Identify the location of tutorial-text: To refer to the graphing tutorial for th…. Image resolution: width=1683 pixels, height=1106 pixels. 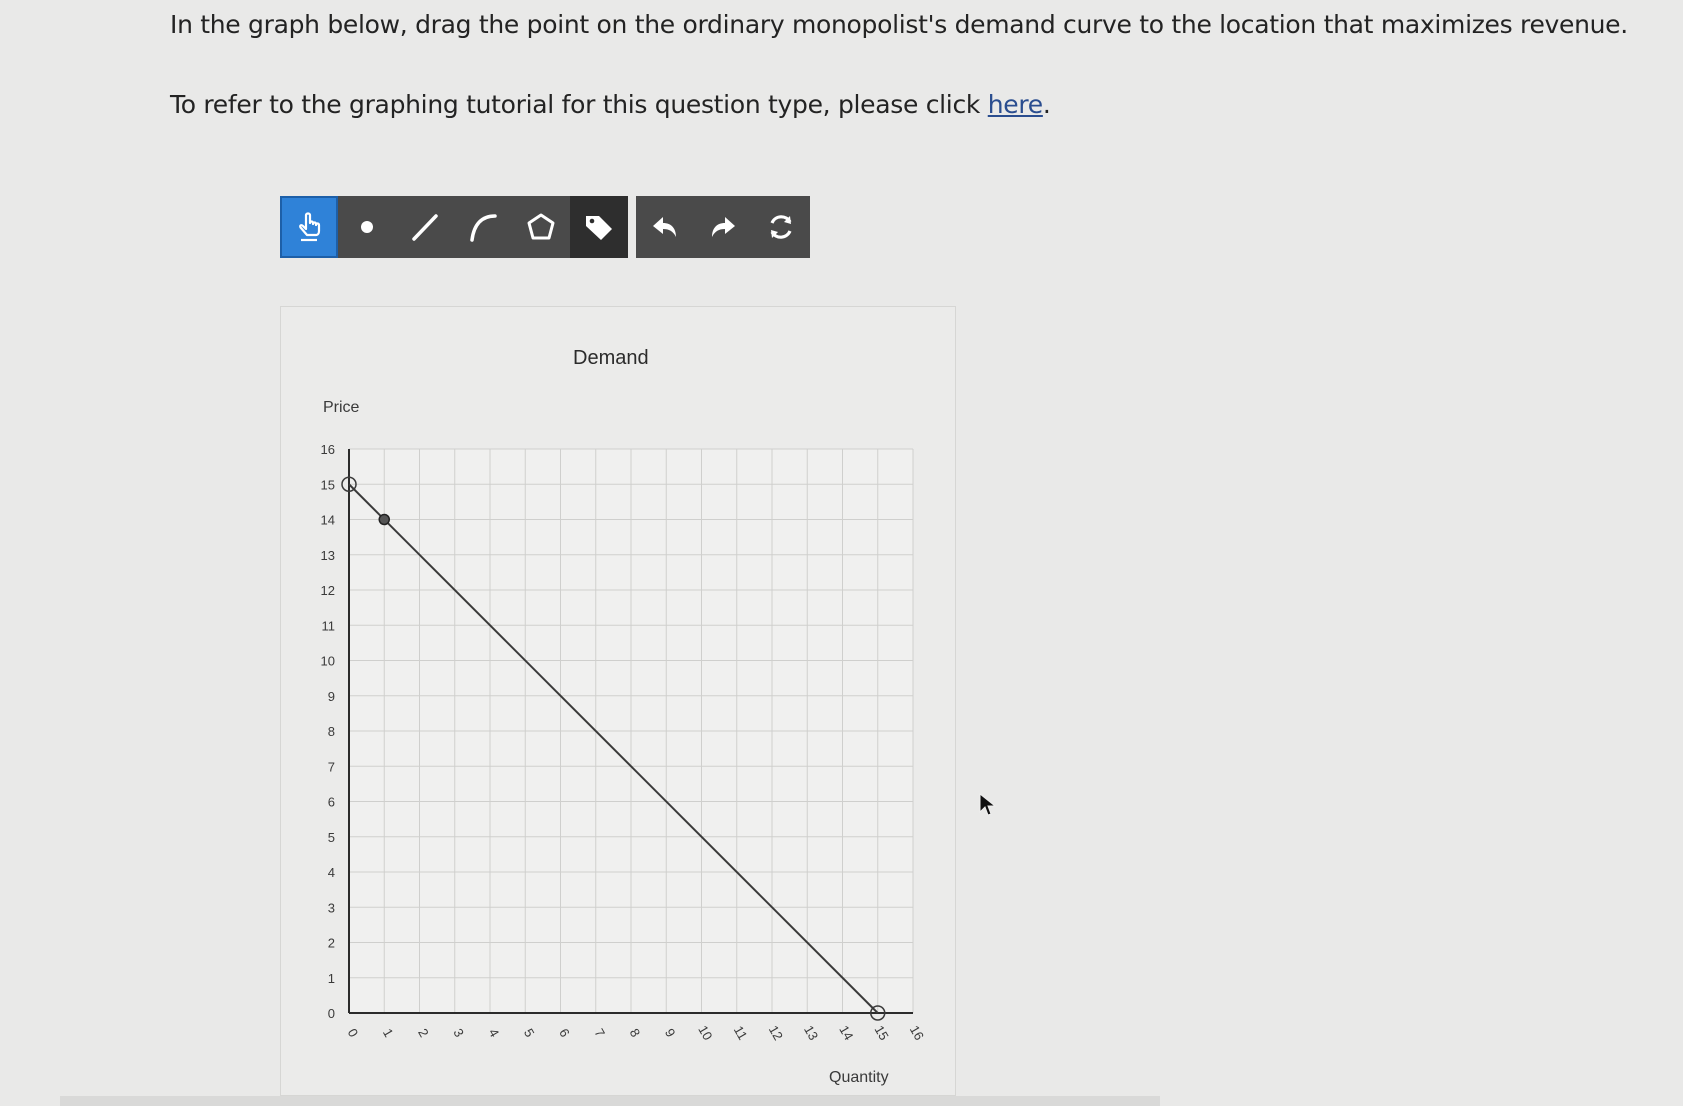
(579, 104).